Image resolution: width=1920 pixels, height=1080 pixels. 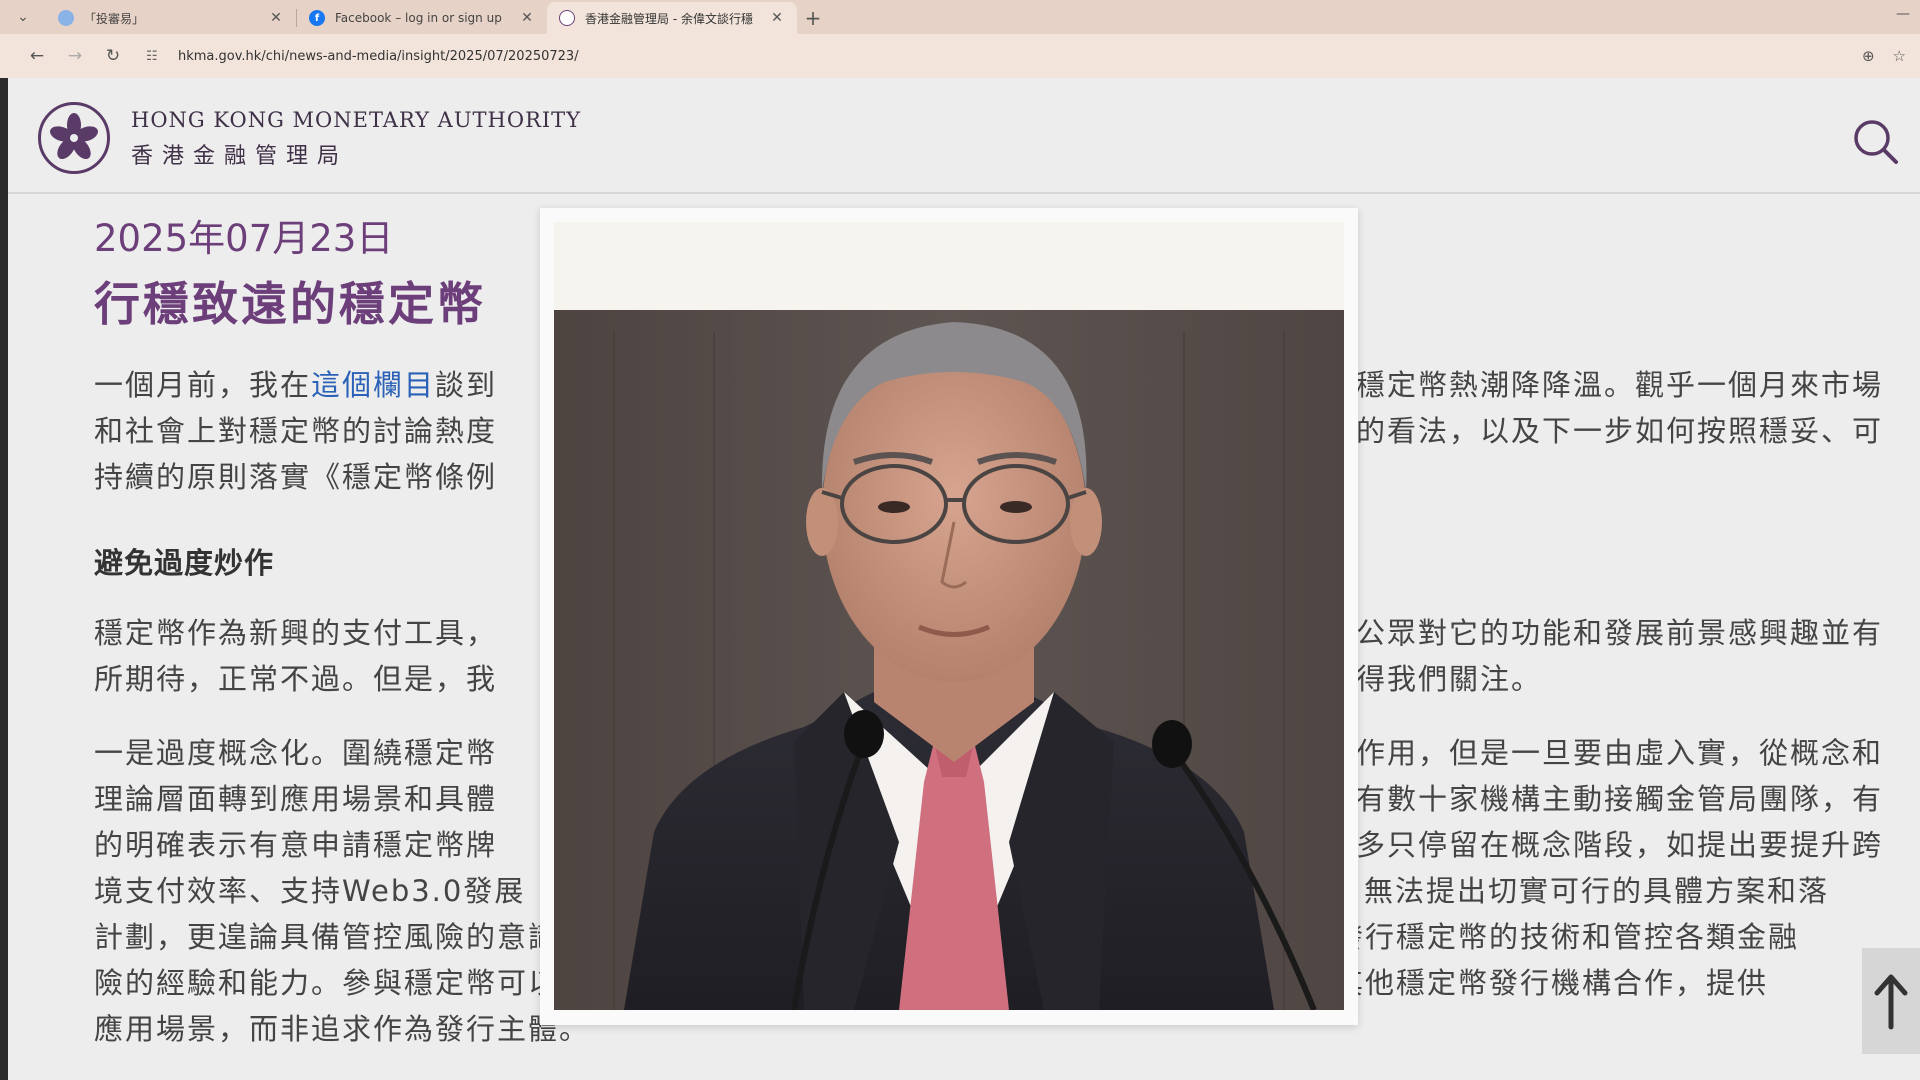 What do you see at coordinates (813, 18) in the screenshot?
I see `new-tab-button: +` at bounding box center [813, 18].